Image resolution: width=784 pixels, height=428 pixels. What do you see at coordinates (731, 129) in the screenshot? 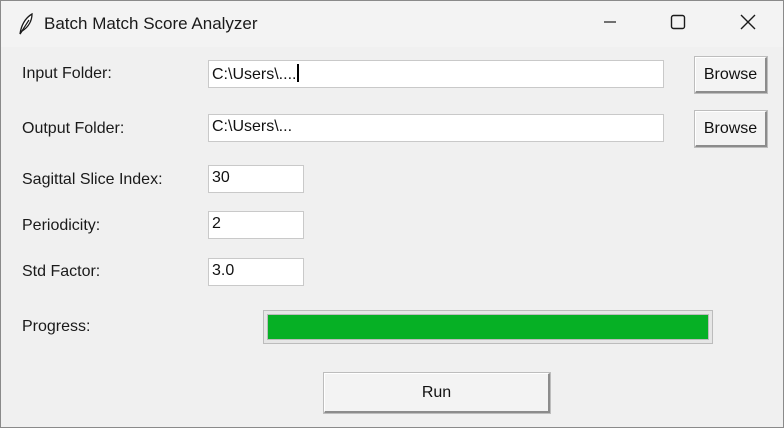
I see `output-browse-button: Browse` at bounding box center [731, 129].